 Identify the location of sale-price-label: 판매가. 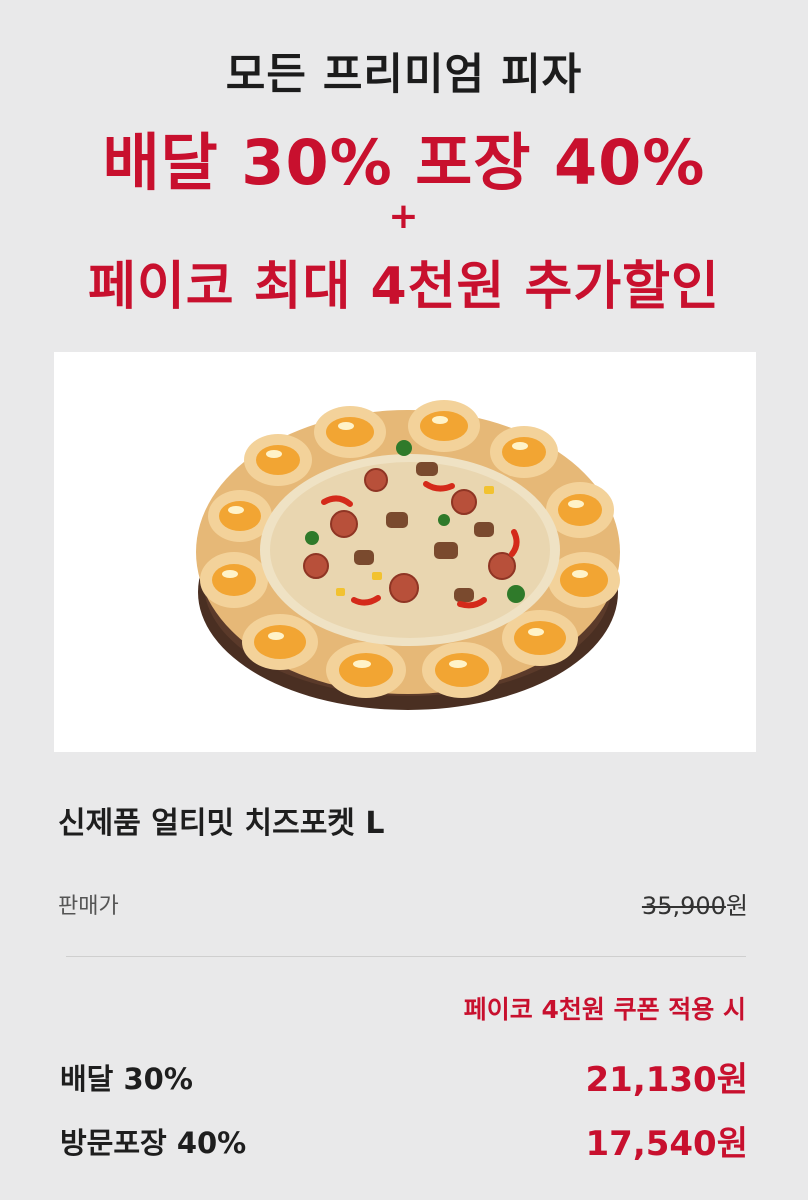
(88, 906).